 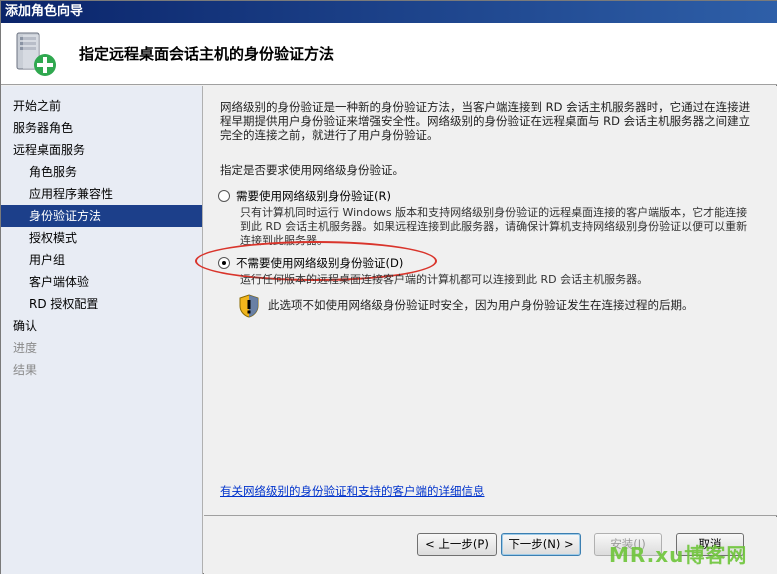 I want to click on sidebar-item-remote-desktop-services: 远程桌面服务, so click(x=101, y=150).